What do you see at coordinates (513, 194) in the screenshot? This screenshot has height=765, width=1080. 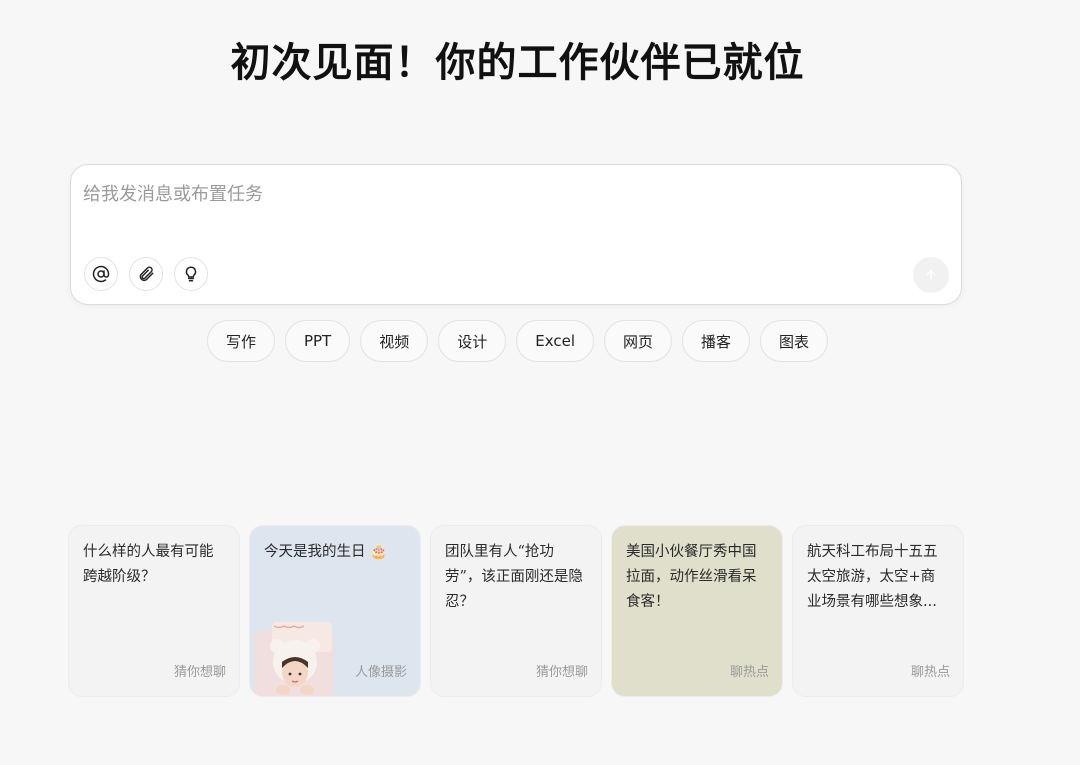 I see `message-input` at bounding box center [513, 194].